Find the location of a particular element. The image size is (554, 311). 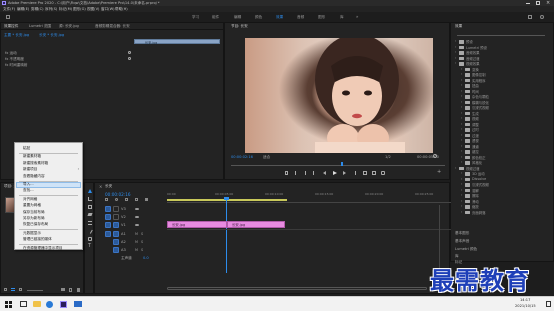

lock-icon is located at coordinates (5, 289).